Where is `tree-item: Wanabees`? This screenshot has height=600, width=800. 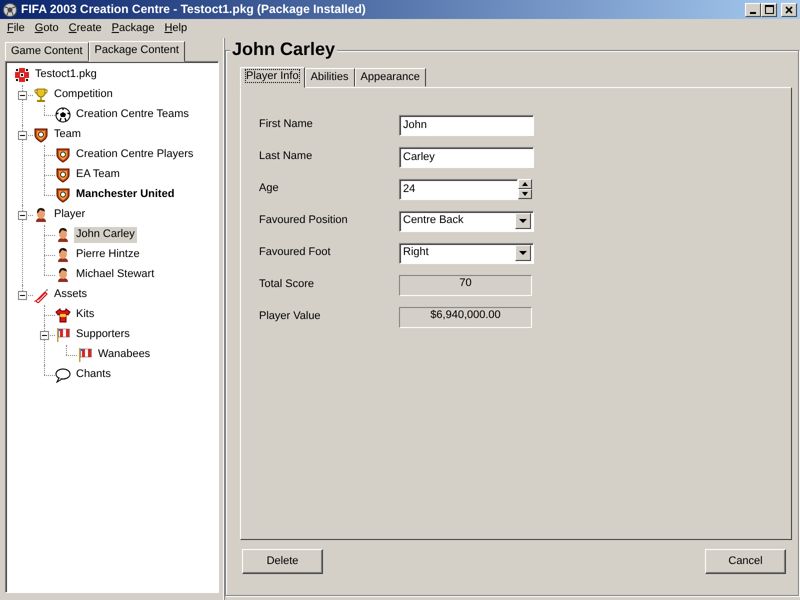 tree-item: Wanabees is located at coordinates (124, 355).